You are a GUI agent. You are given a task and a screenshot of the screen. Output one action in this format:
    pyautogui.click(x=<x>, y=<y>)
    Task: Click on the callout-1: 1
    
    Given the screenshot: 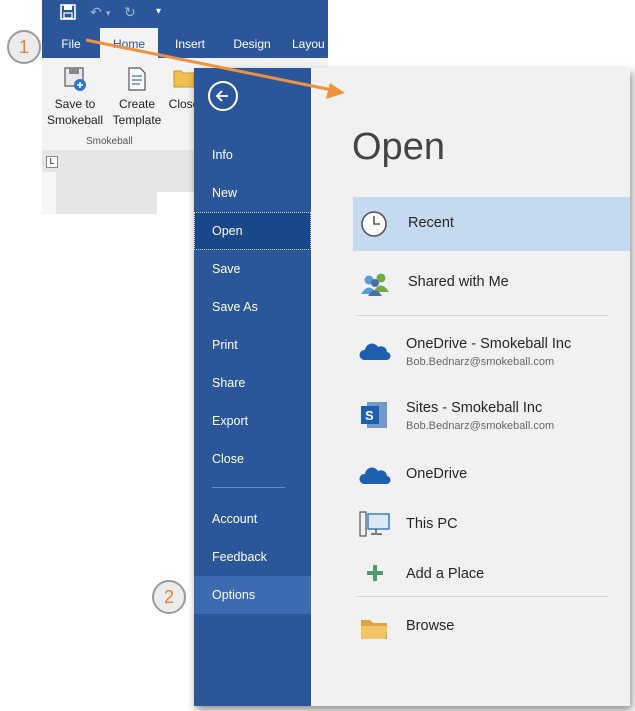 What is the action you would take?
    pyautogui.click(x=24, y=47)
    